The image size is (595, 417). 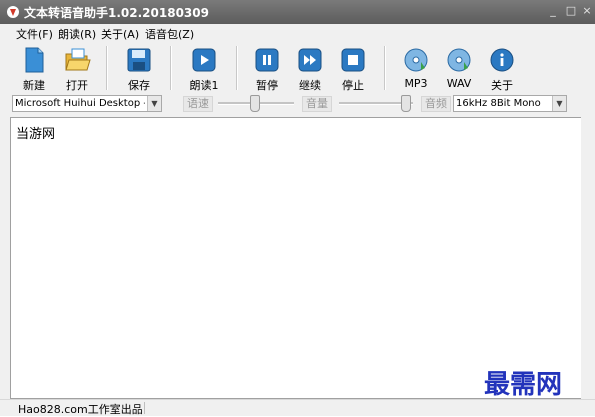 I want to click on mp3-button: MP3, so click(x=416, y=68).